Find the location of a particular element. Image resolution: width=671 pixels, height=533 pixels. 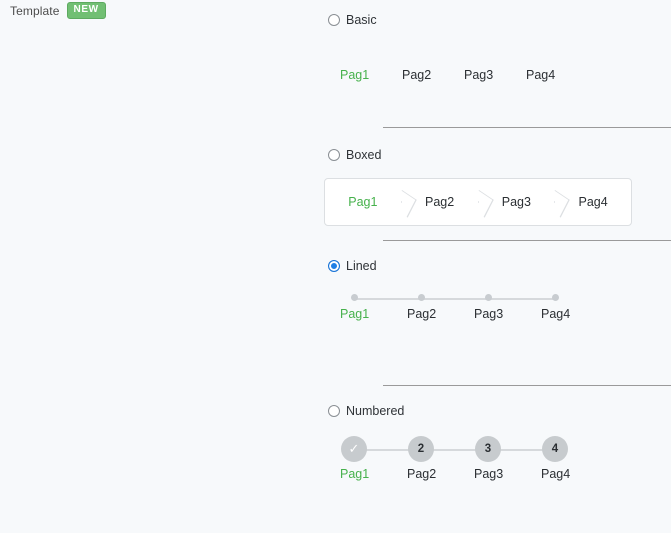

numbered-step-1-check-icon: ✓ is located at coordinates (354, 449).